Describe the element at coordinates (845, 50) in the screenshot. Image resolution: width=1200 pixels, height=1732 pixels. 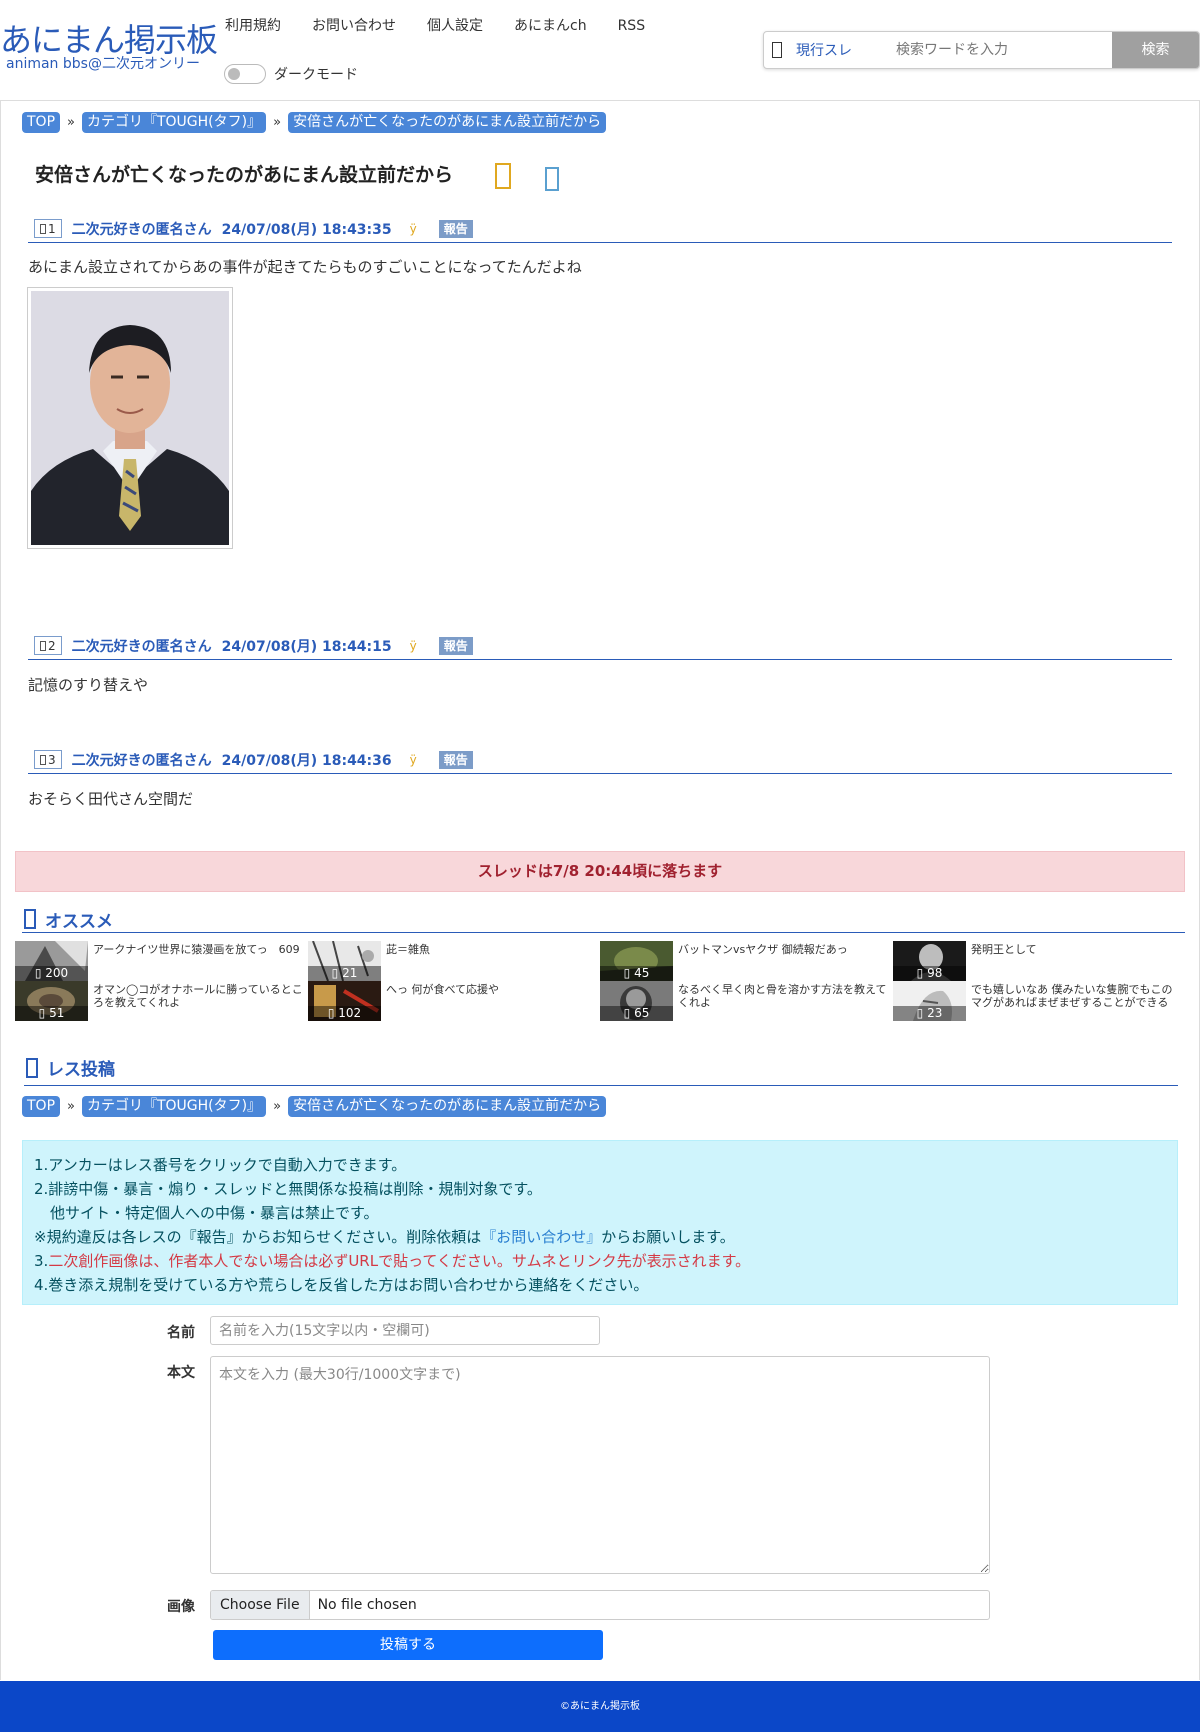
I see `search-scope-select: 現行スレ` at that location.